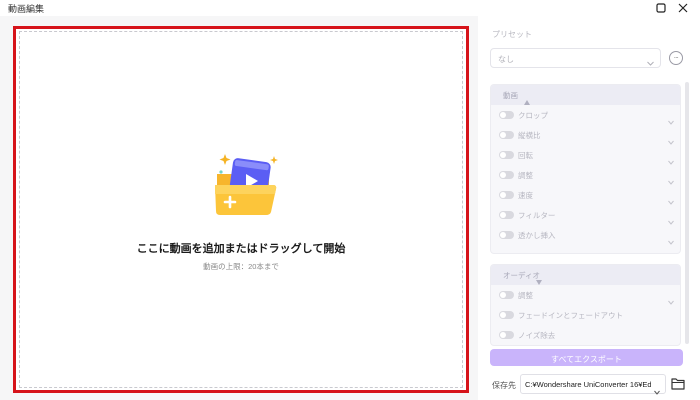  What do you see at coordinates (678, 384) in the screenshot?
I see `folder-icon` at bounding box center [678, 384].